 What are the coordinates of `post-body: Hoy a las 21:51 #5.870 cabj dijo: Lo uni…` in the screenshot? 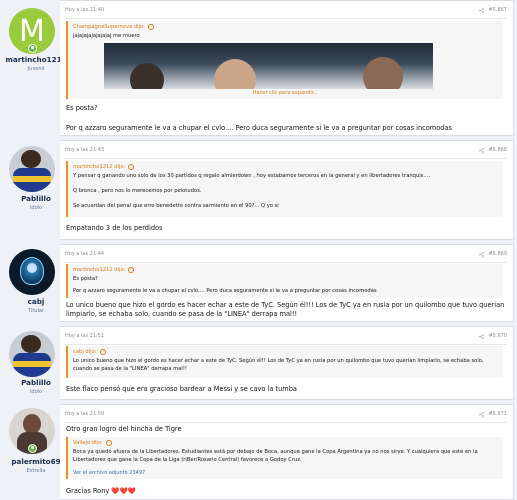 It's located at (287, 363).